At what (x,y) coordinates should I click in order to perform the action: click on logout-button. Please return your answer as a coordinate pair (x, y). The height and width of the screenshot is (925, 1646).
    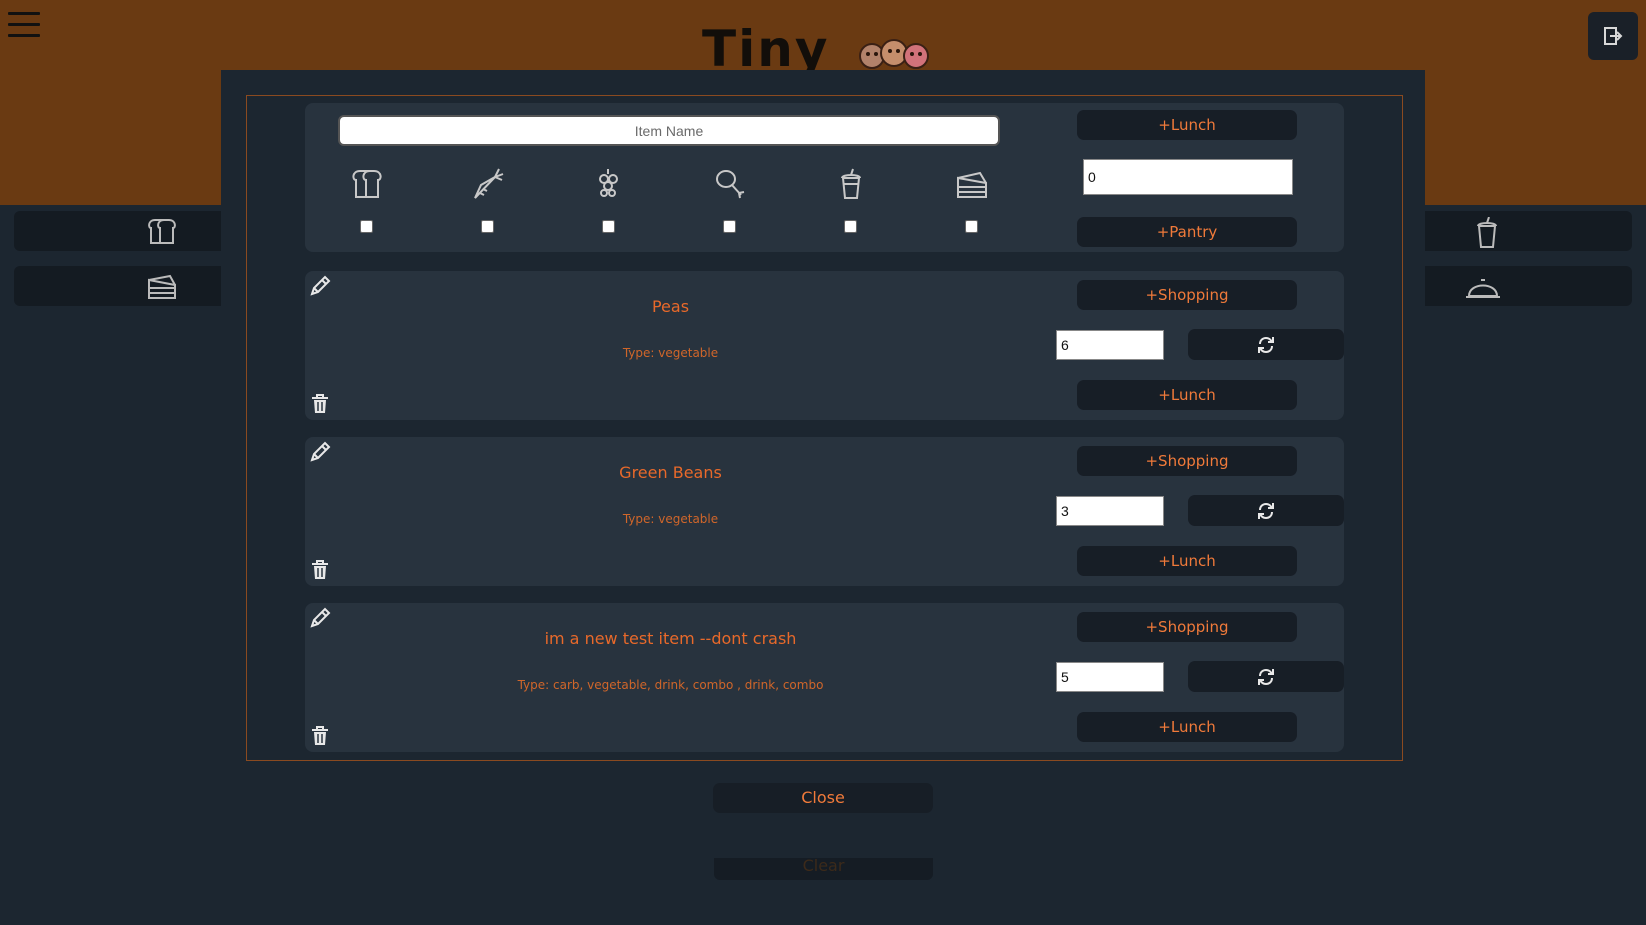
    Looking at the image, I should click on (1613, 36).